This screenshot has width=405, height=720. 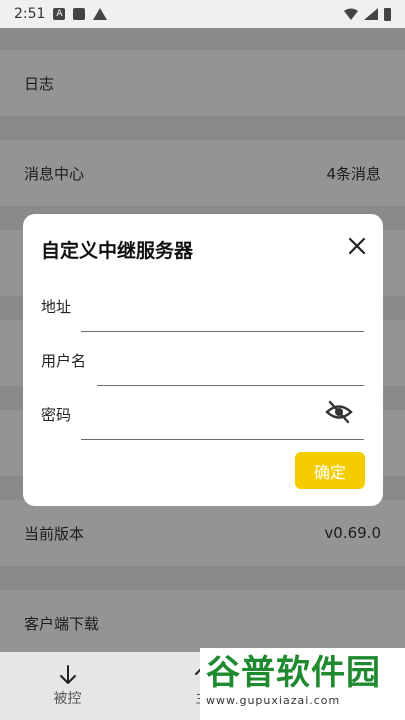 What do you see at coordinates (222, 439) in the screenshot?
I see `password-underline` at bounding box center [222, 439].